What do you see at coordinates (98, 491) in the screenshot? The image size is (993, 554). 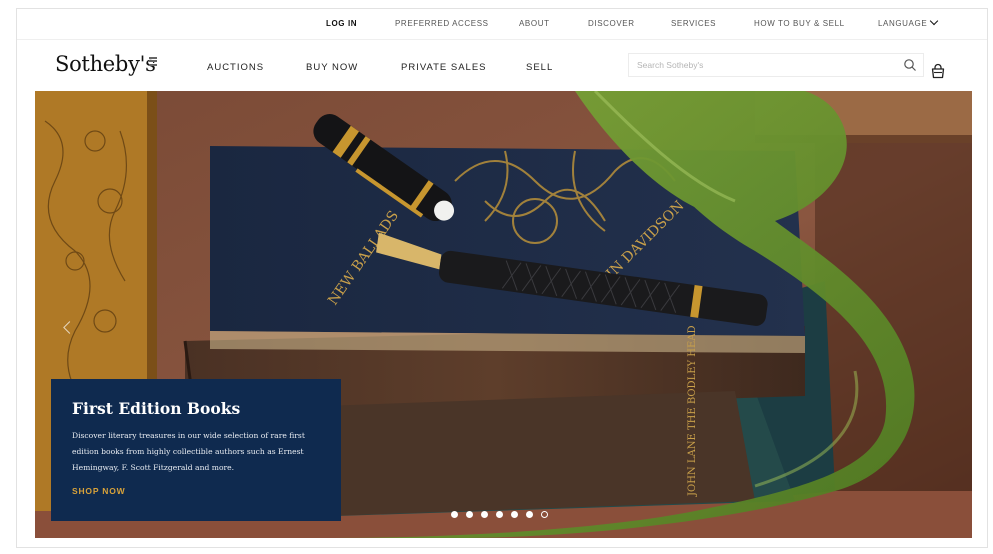 I see `shop-now-link: SHOP NOW` at bounding box center [98, 491].